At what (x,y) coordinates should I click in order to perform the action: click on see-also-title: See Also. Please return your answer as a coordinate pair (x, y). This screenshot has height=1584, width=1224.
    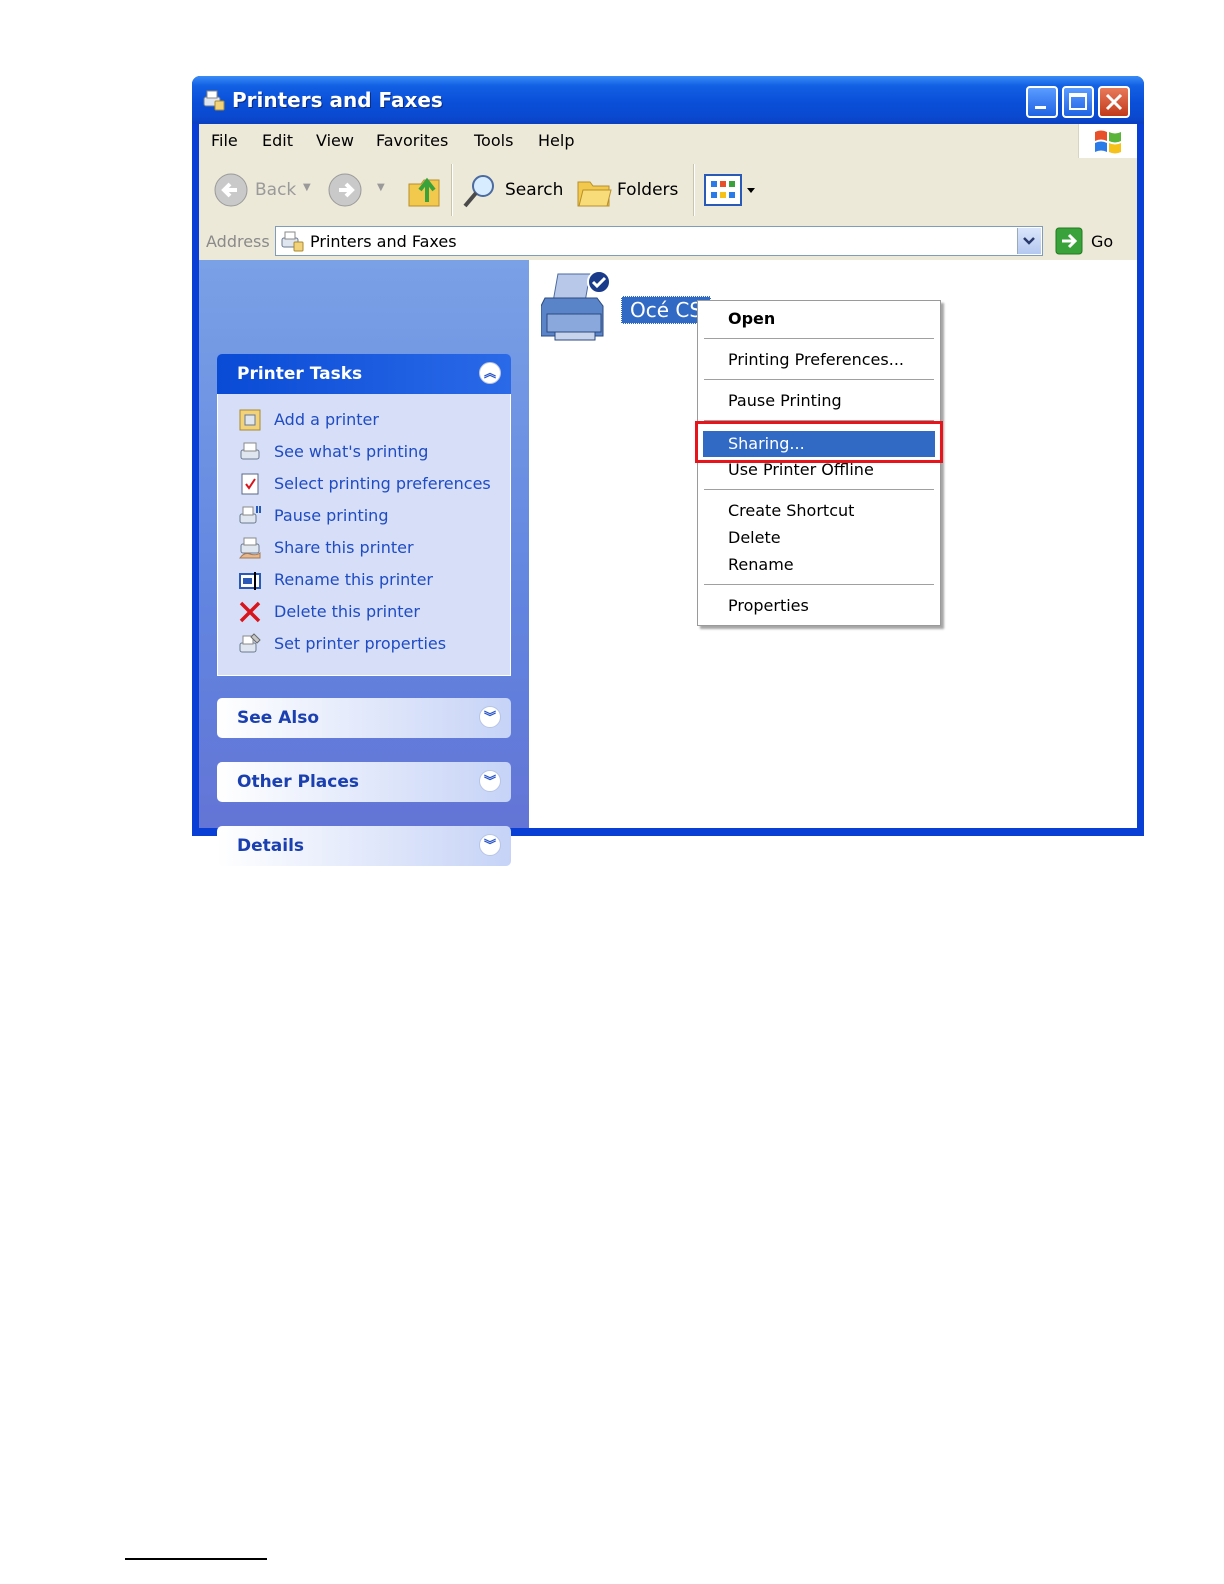
    Looking at the image, I should click on (278, 718).